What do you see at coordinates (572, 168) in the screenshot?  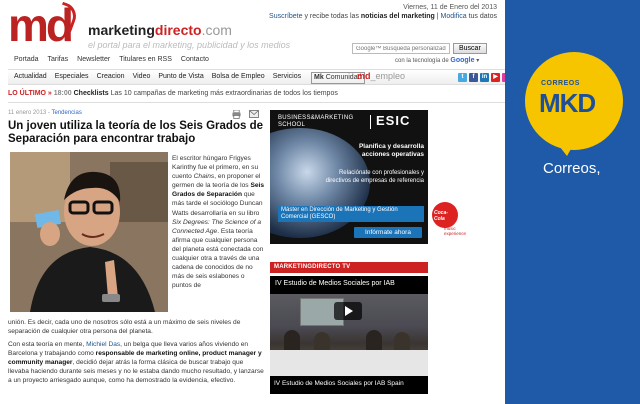 I see `correos-slogan: Correos,` at bounding box center [572, 168].